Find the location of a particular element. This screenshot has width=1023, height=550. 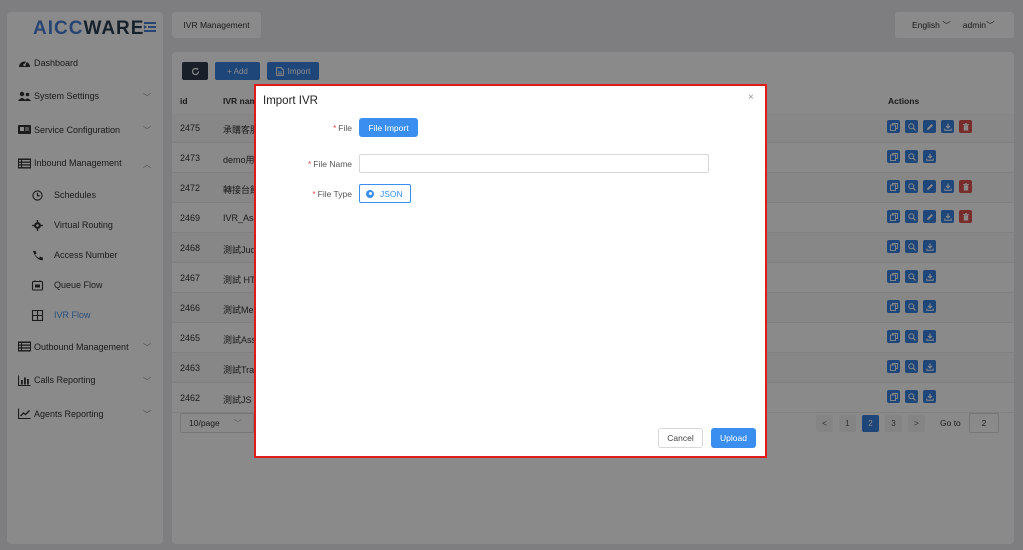

file-import-button: File Import is located at coordinates (388, 127).